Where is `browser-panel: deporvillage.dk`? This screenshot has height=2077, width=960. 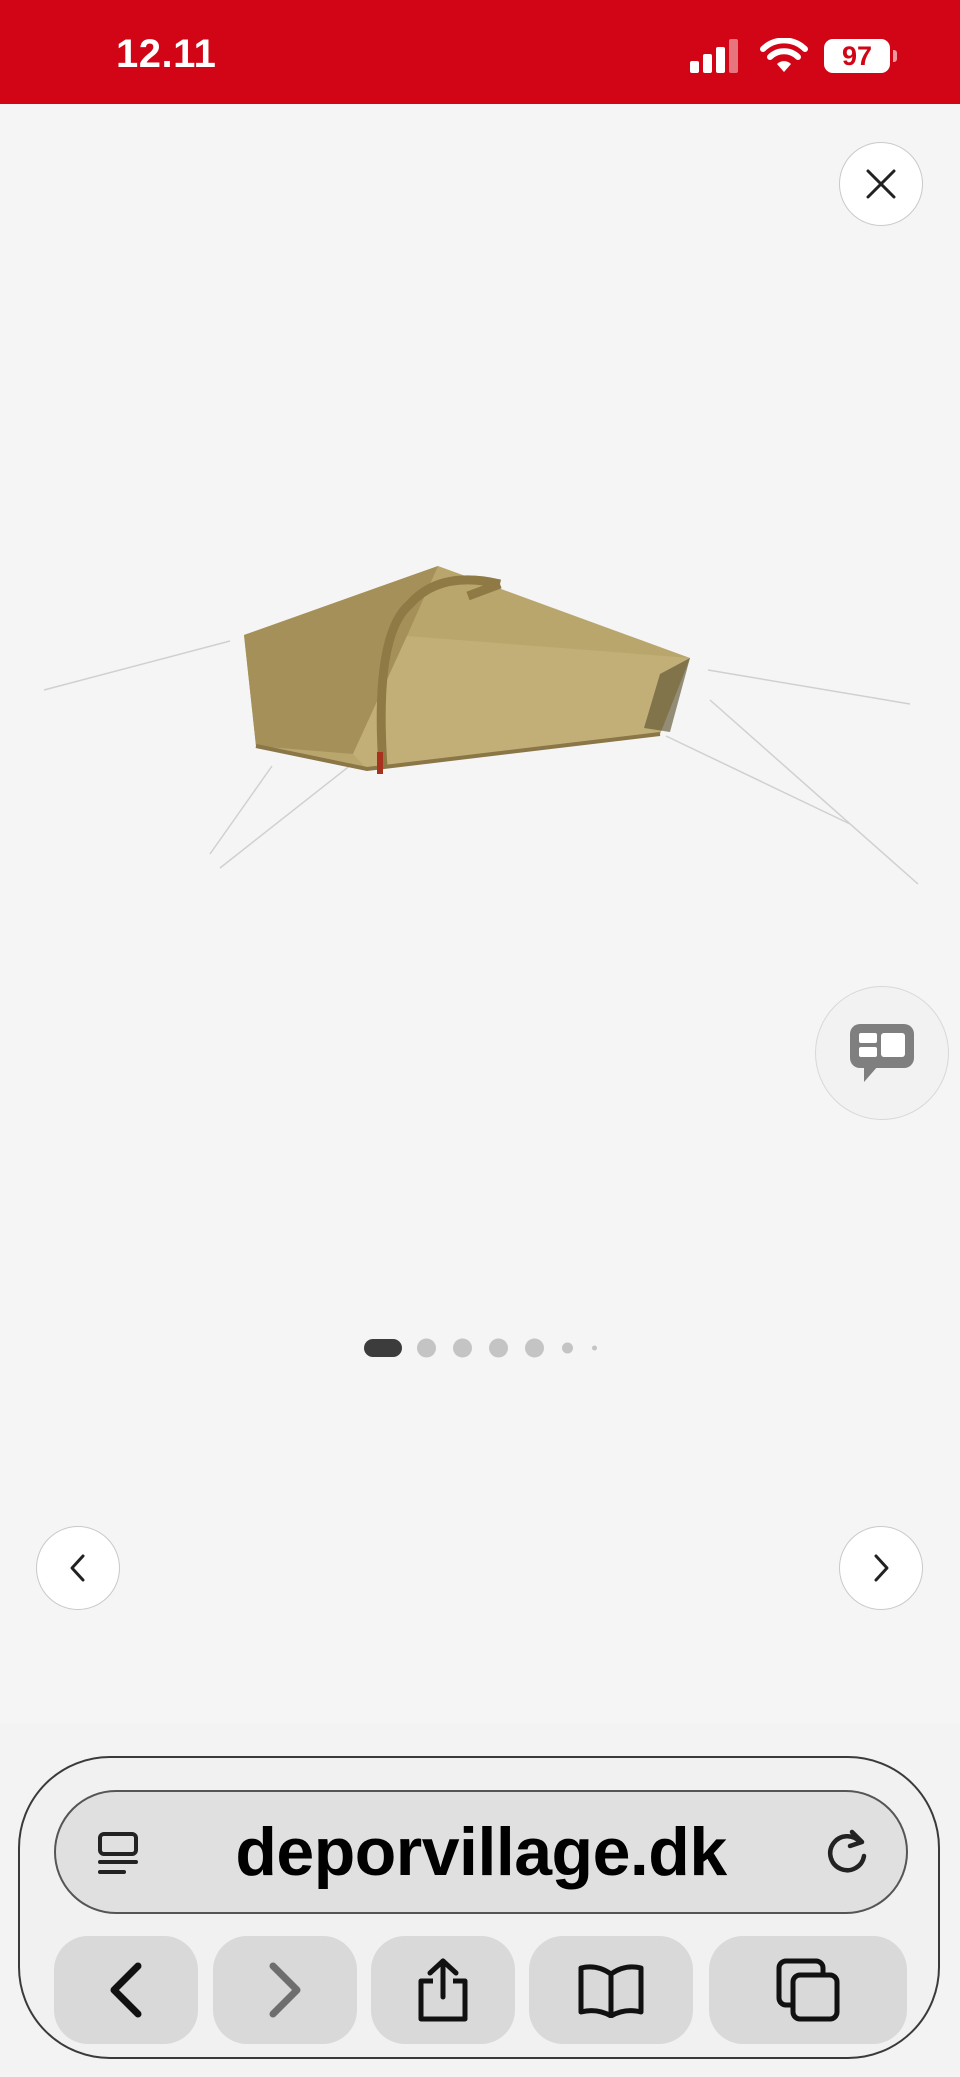 browser-panel: deporvillage.dk is located at coordinates (479, 1907).